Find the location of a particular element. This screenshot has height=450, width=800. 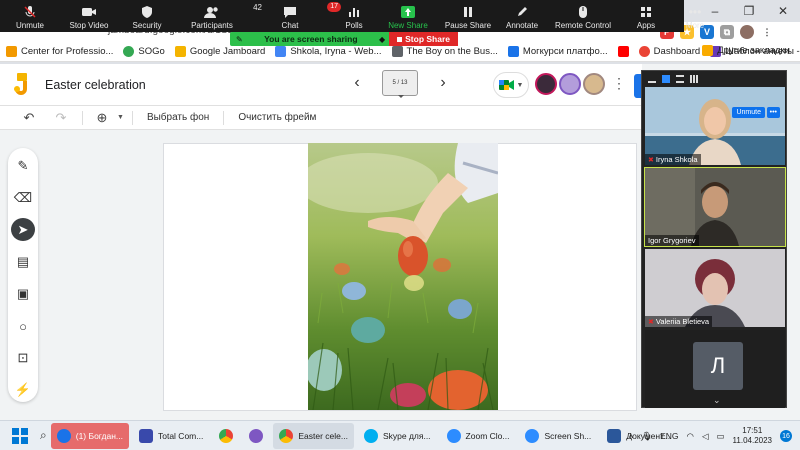

jamboard-header: Easter celebration ‹ 5 / 13 › ▼ ⋮ is located at coordinates (322, 85).